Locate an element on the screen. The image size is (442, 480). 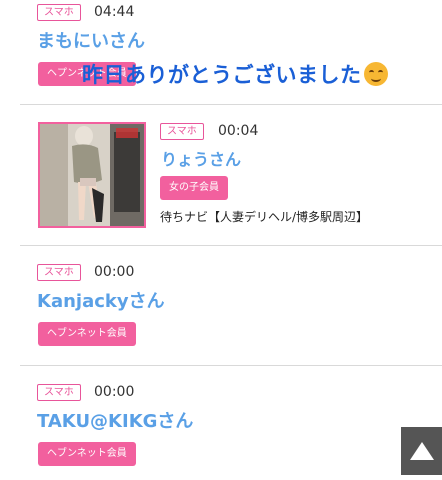
user-name-link: りょうさん is located at coordinates (201, 160).